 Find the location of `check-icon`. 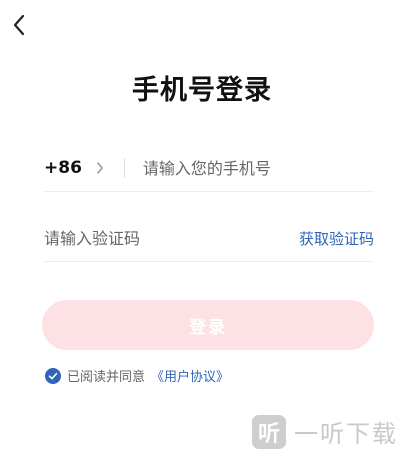

check-icon is located at coordinates (53, 375).